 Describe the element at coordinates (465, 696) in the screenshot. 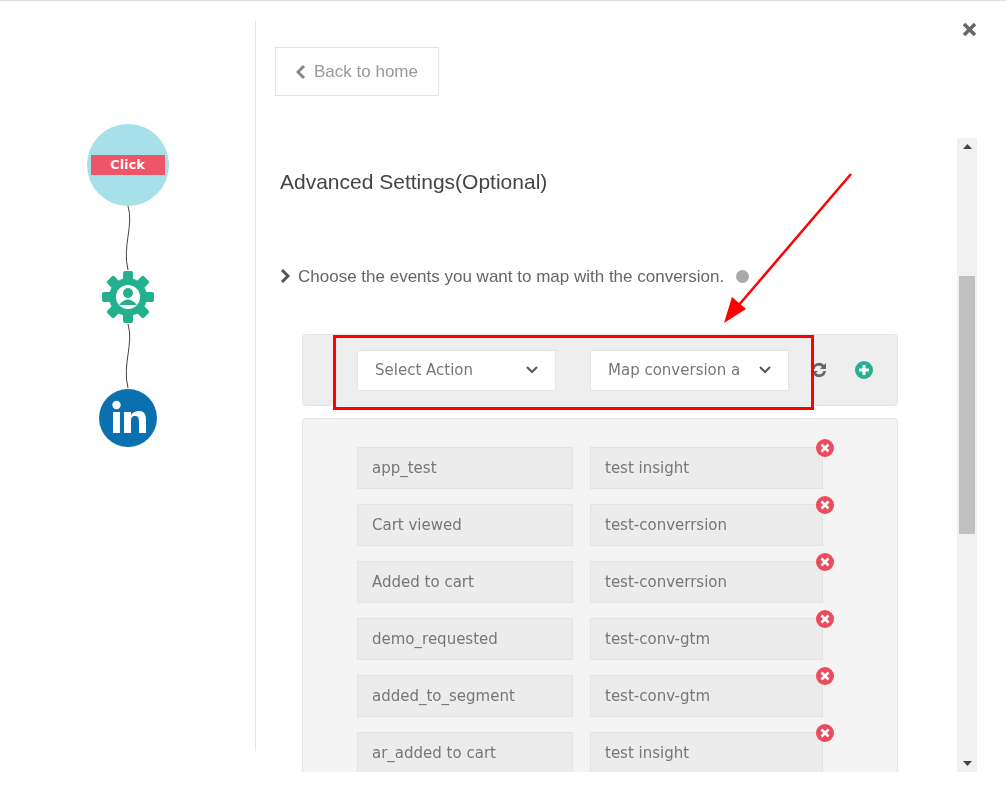

I see `event-field: added_to_segment` at that location.